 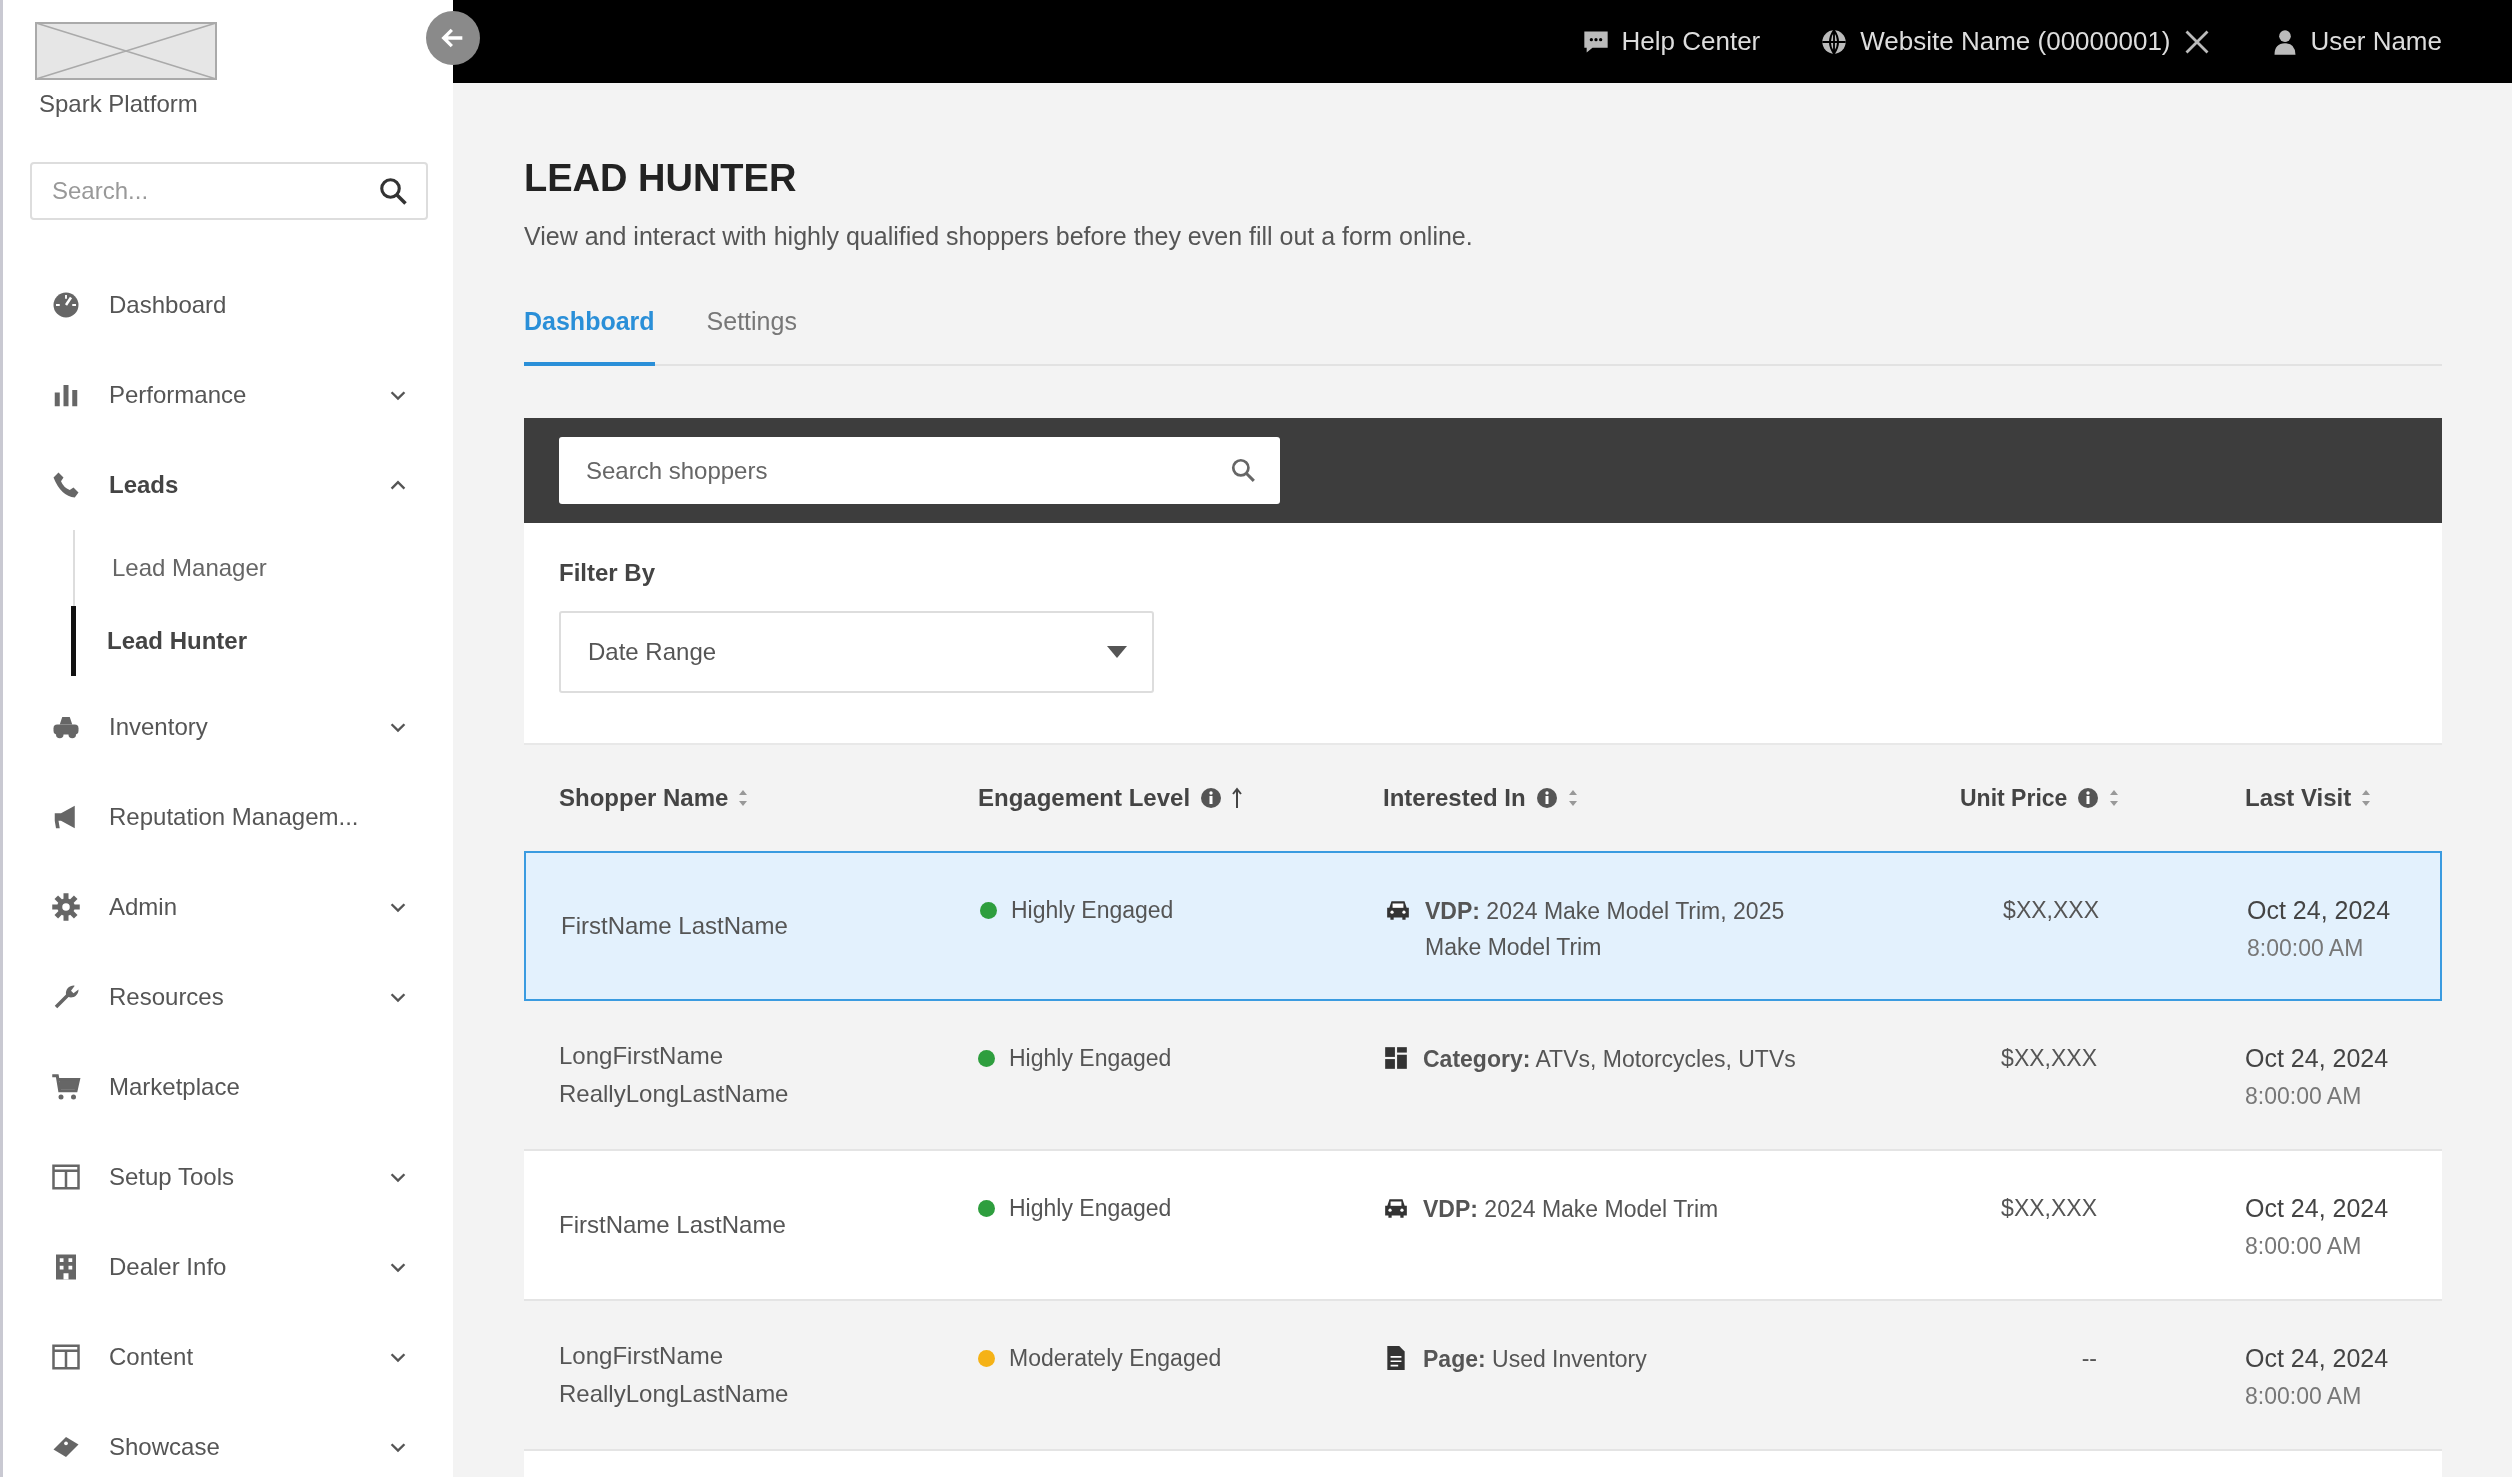 What do you see at coordinates (1535, 1359) in the screenshot?
I see `interested-in: Page: Used Inventory` at bounding box center [1535, 1359].